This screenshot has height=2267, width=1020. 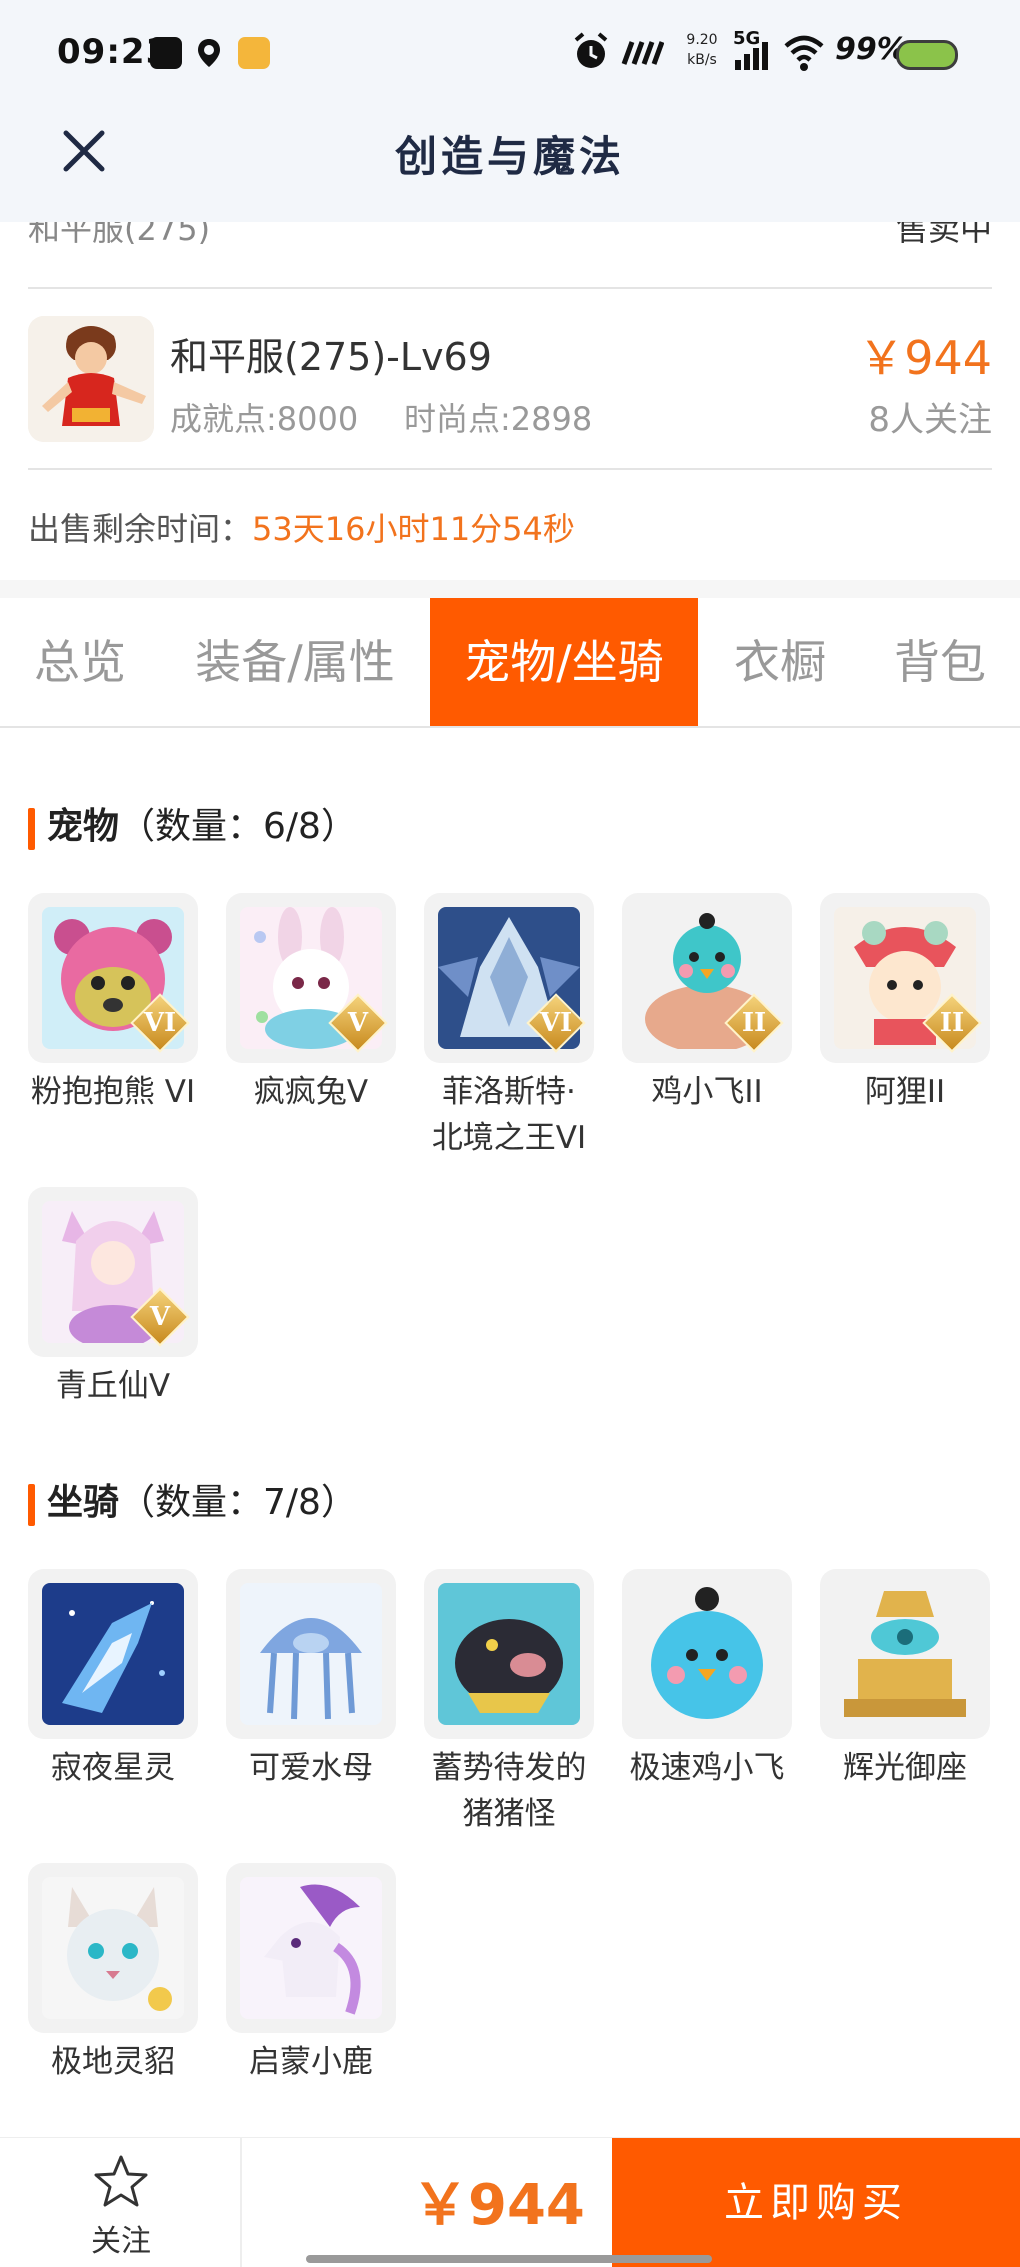 What do you see at coordinates (113, 2062) in the screenshot?
I see `mount-name: 极地灵貂` at bounding box center [113, 2062].